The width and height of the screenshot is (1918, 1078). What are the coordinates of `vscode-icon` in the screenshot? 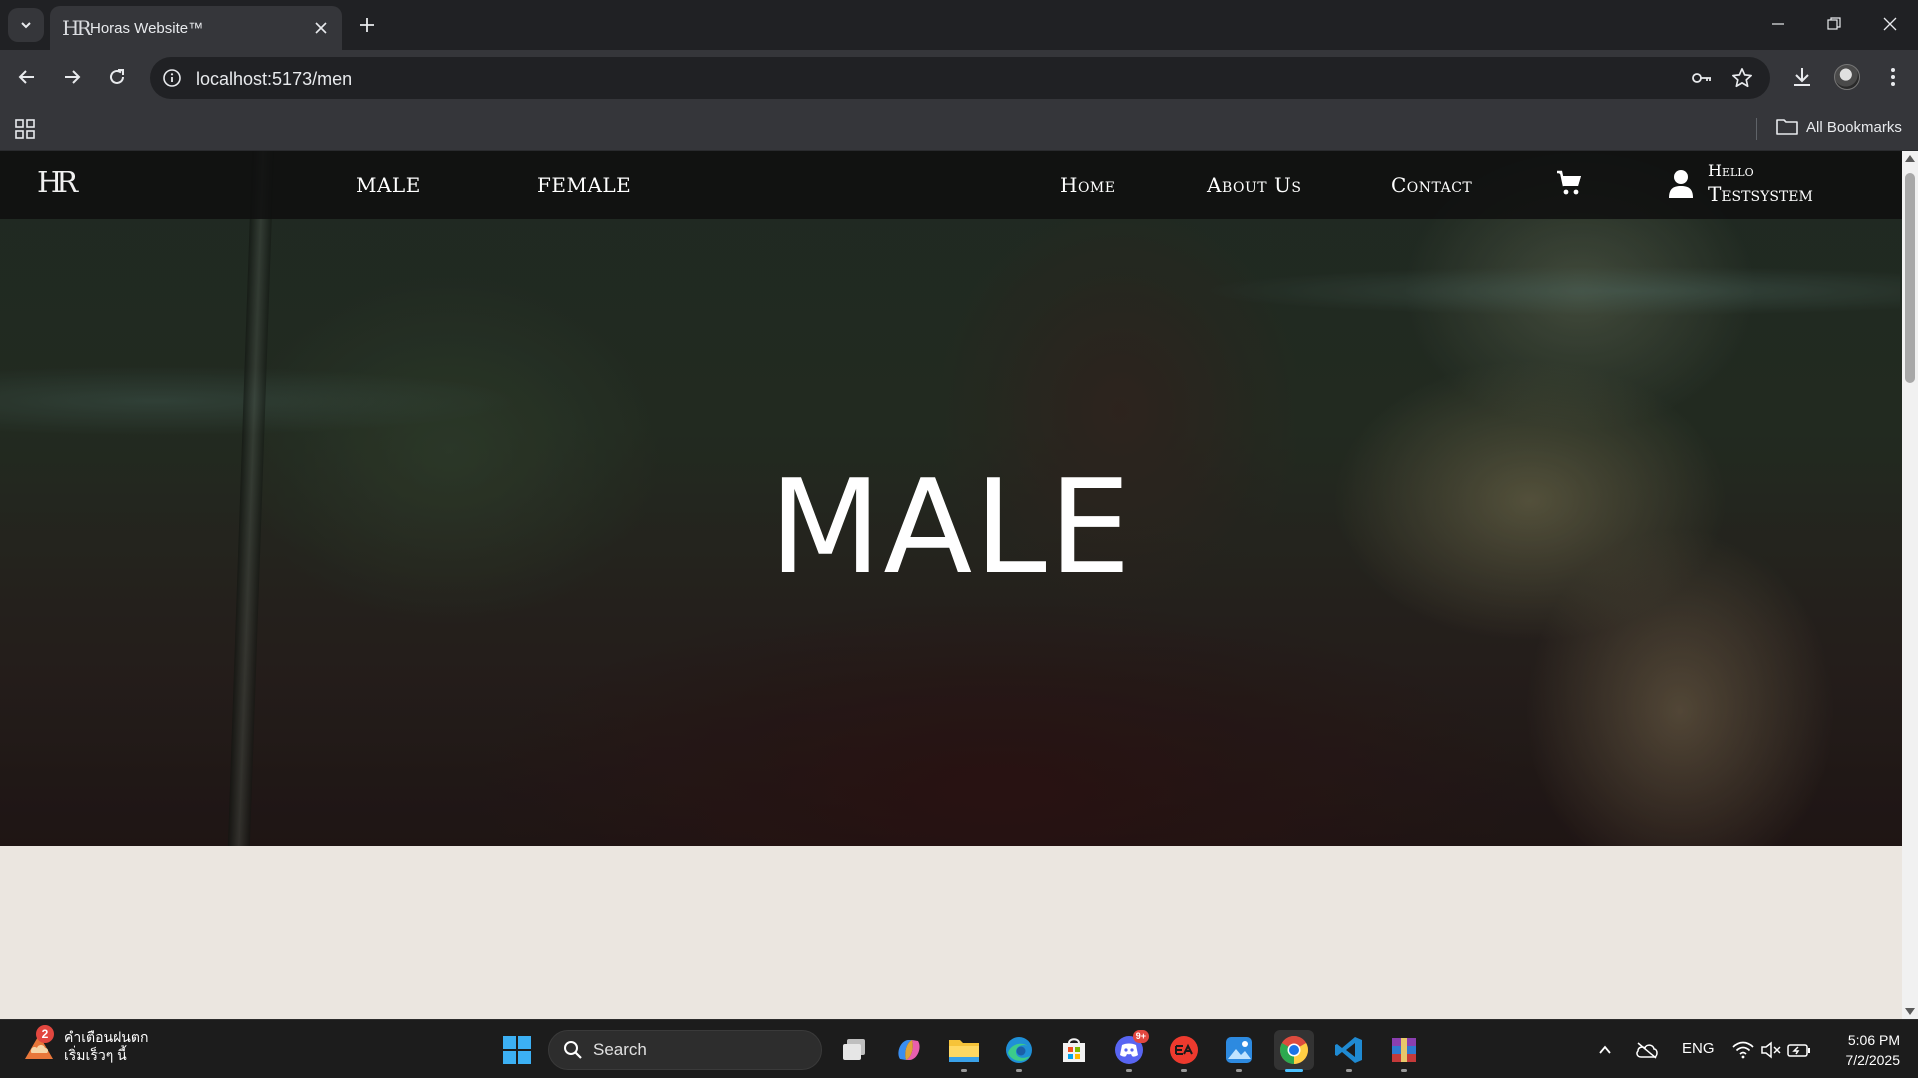 It's located at (1348, 1050).